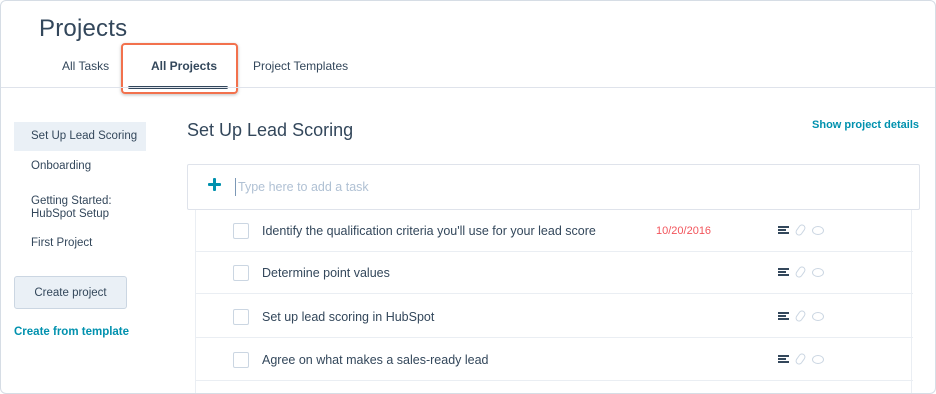  Describe the element at coordinates (684, 231) in the screenshot. I see `task-due-date: 10/20/2016` at that location.